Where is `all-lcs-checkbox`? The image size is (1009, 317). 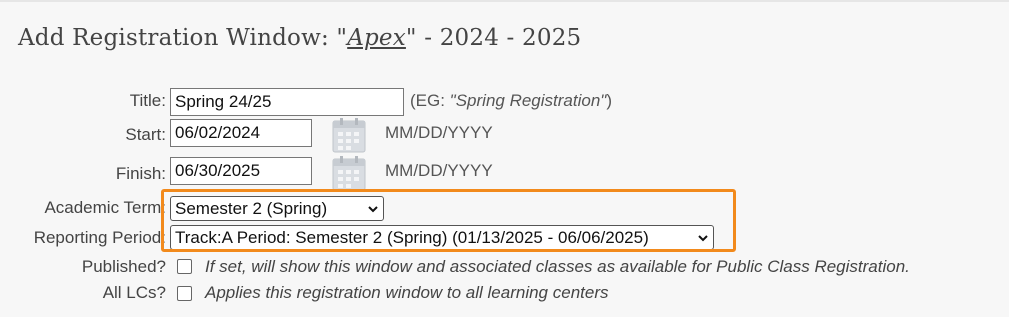
all-lcs-checkbox is located at coordinates (184, 293).